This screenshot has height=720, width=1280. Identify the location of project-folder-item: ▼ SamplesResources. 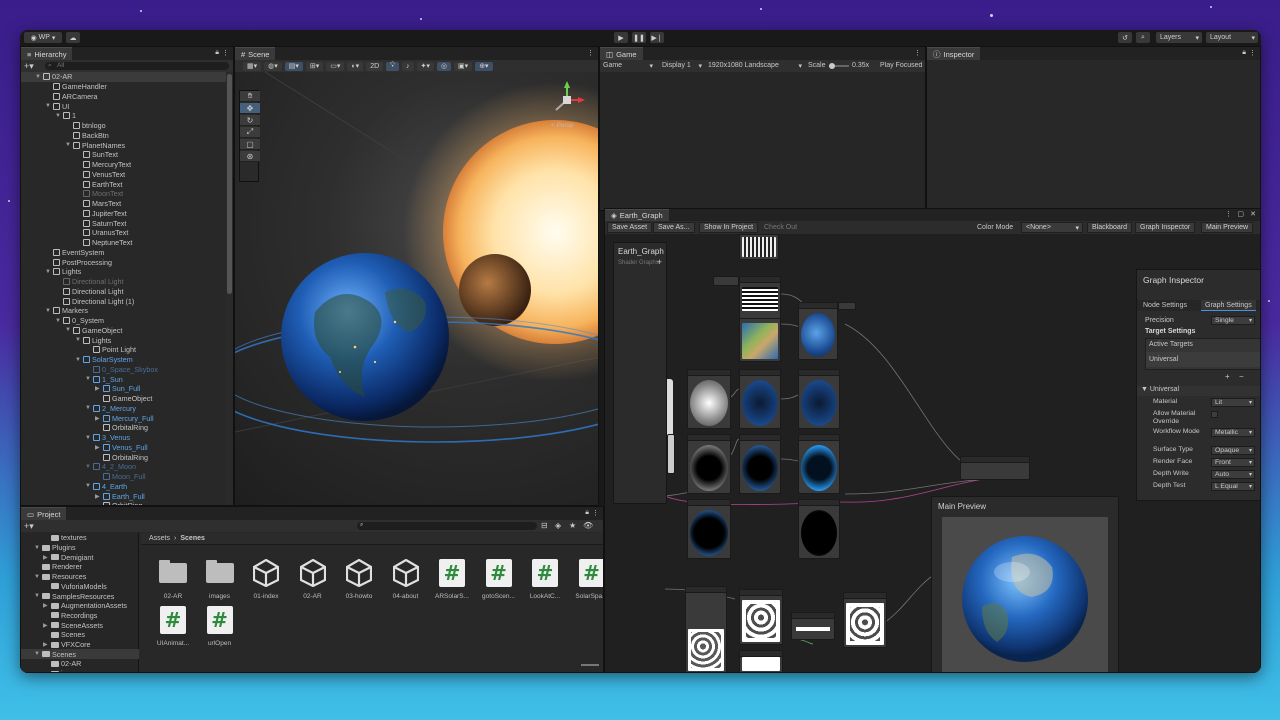
(74, 596).